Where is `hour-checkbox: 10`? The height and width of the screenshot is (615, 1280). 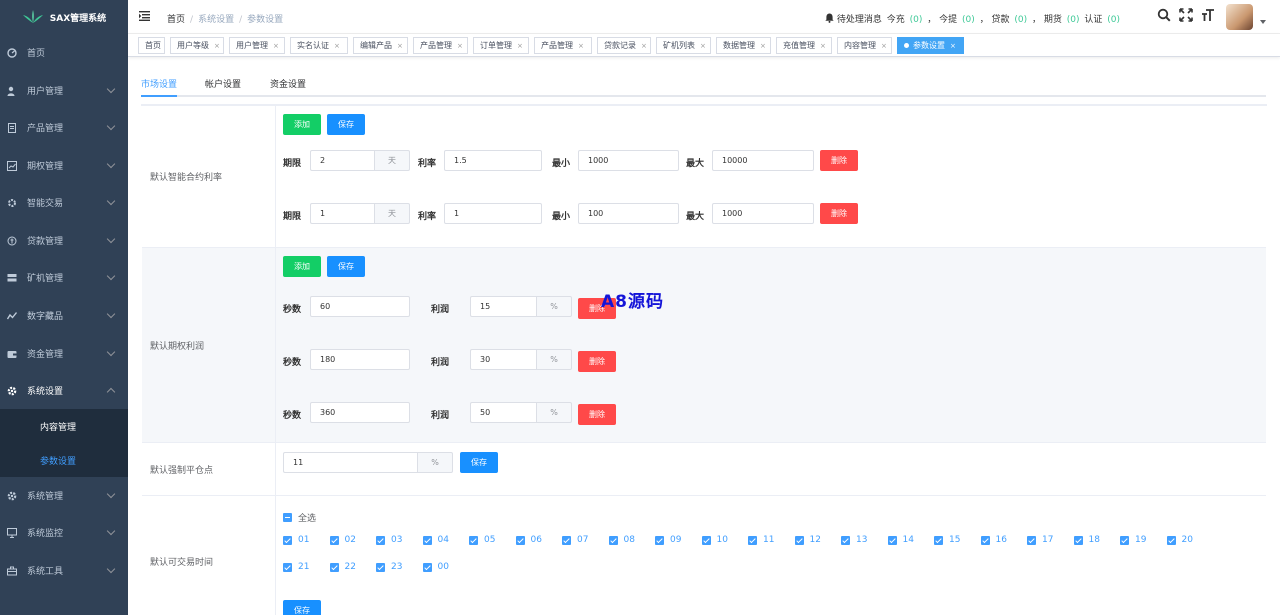
hour-checkbox: 10 is located at coordinates (714, 540).